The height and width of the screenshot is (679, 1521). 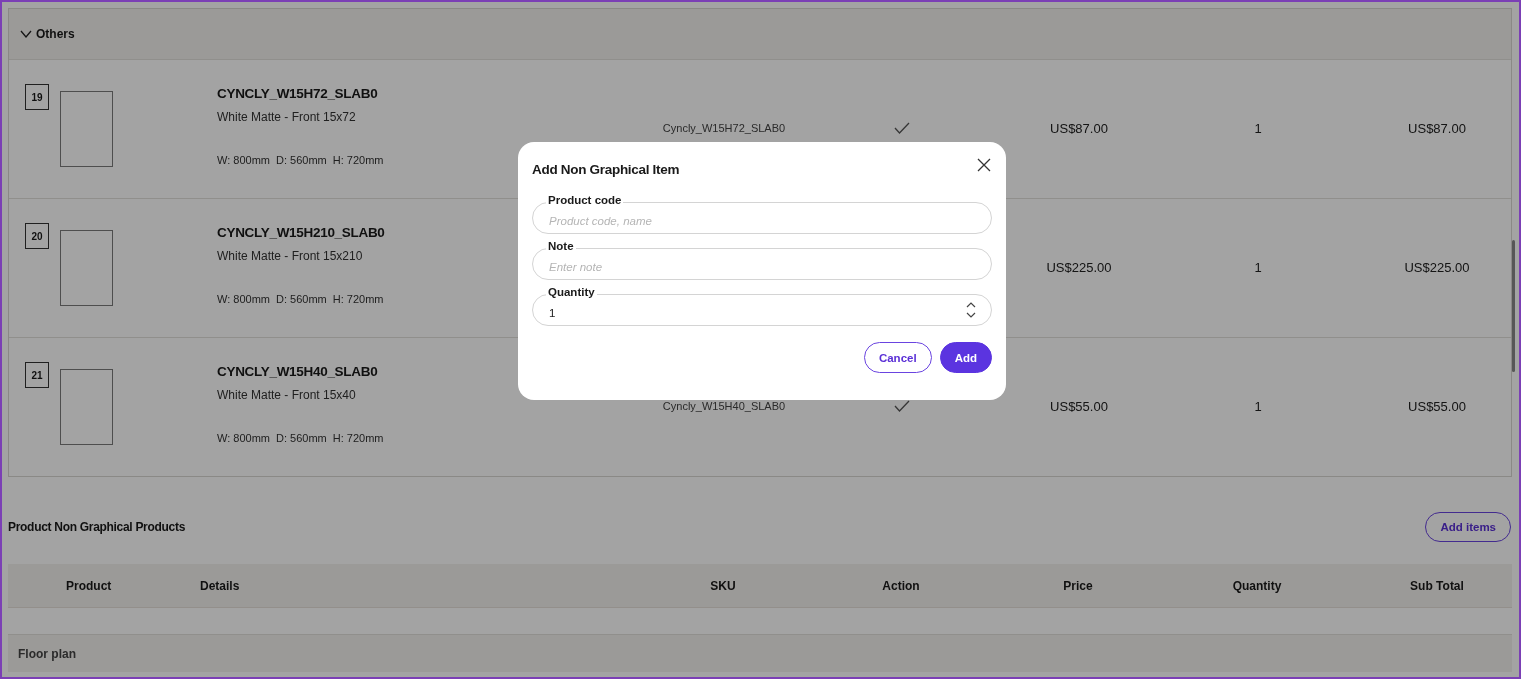 I want to click on price: US$225.00, so click(x=1079, y=267).